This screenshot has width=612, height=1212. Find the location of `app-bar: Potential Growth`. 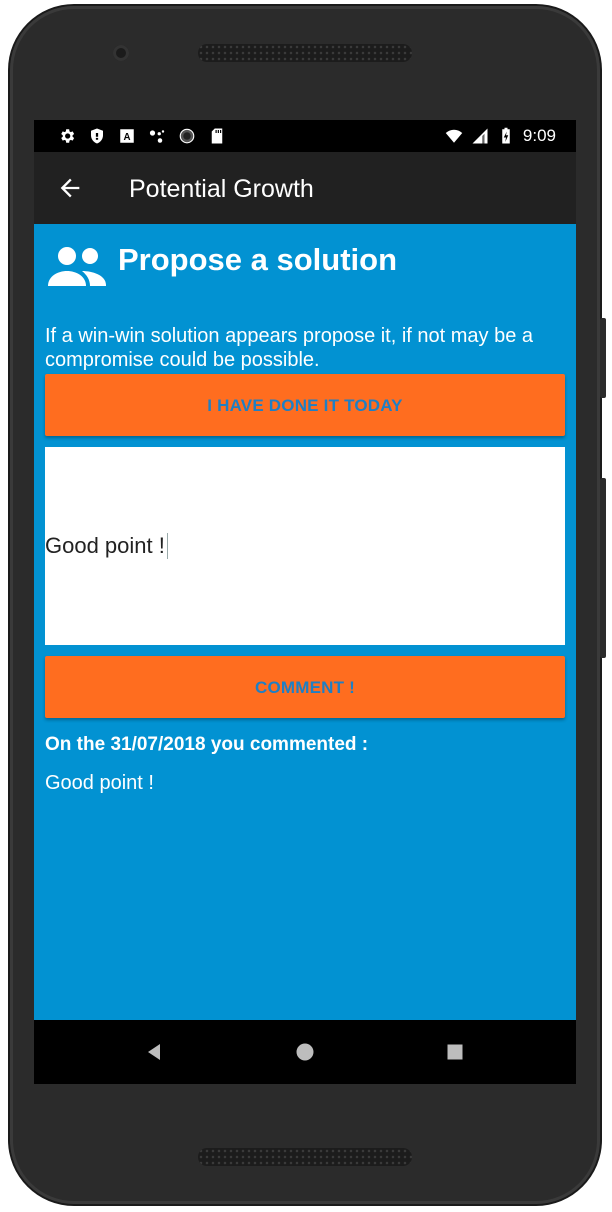

app-bar: Potential Growth is located at coordinates (305, 188).